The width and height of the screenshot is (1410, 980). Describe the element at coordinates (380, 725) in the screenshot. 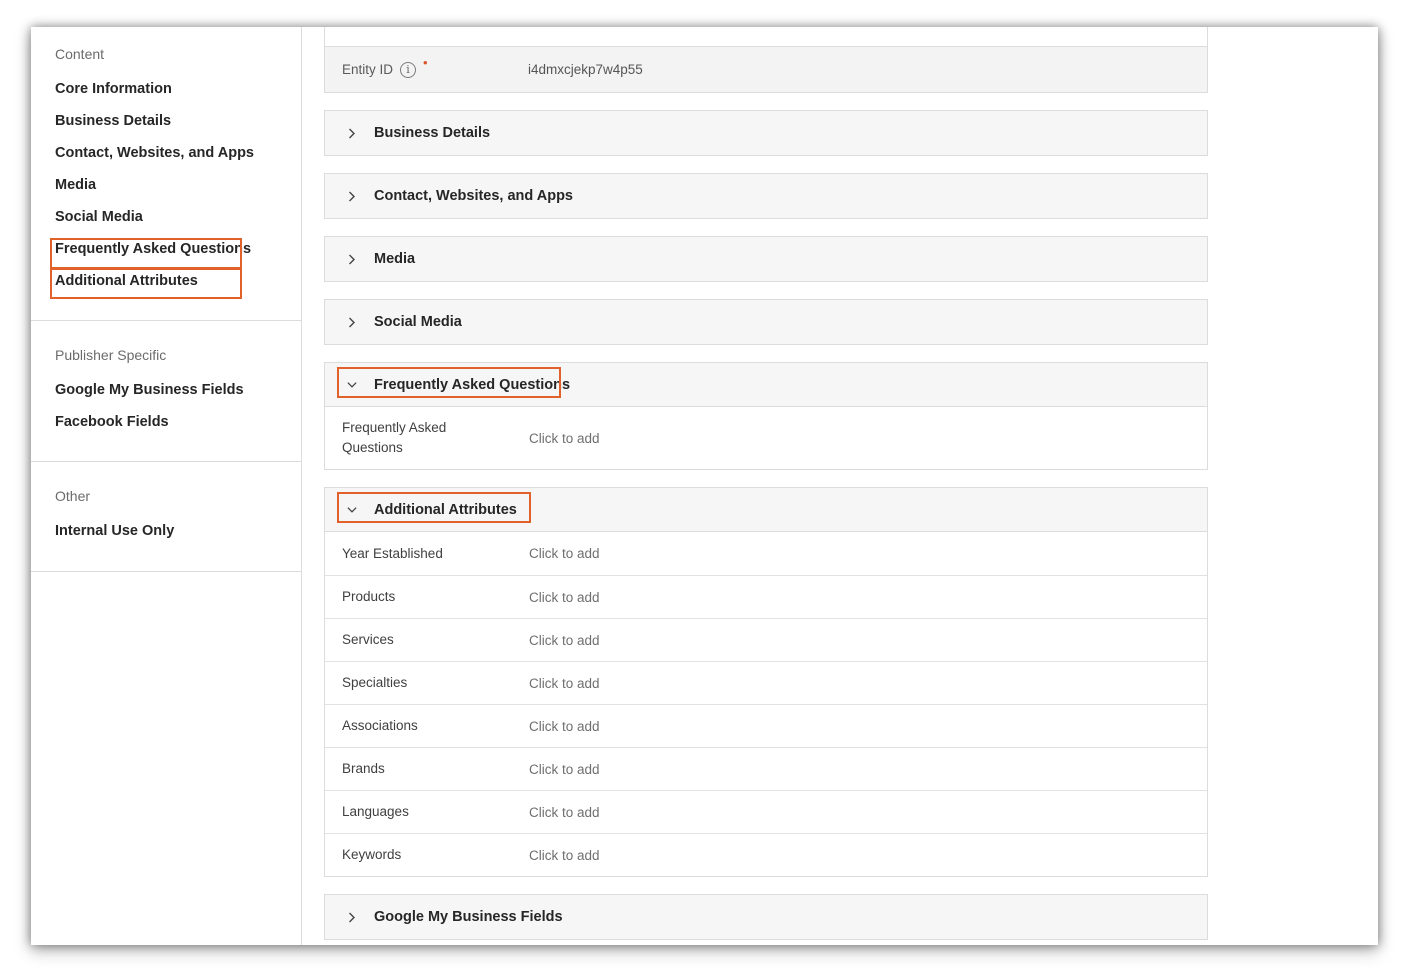

I see `field-label: Associations` at that location.